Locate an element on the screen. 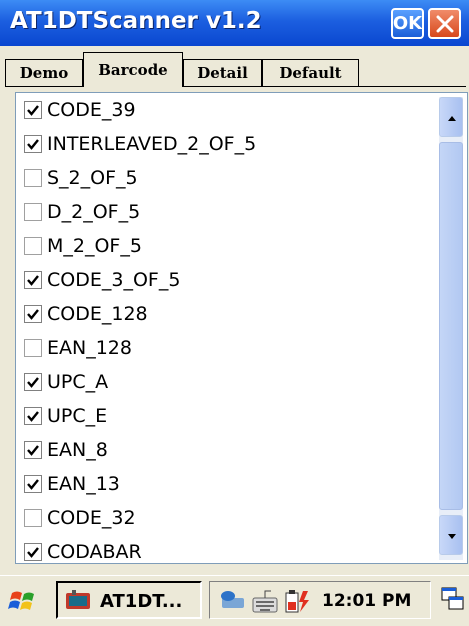  list-item: EAN_128 is located at coordinates (78, 348).